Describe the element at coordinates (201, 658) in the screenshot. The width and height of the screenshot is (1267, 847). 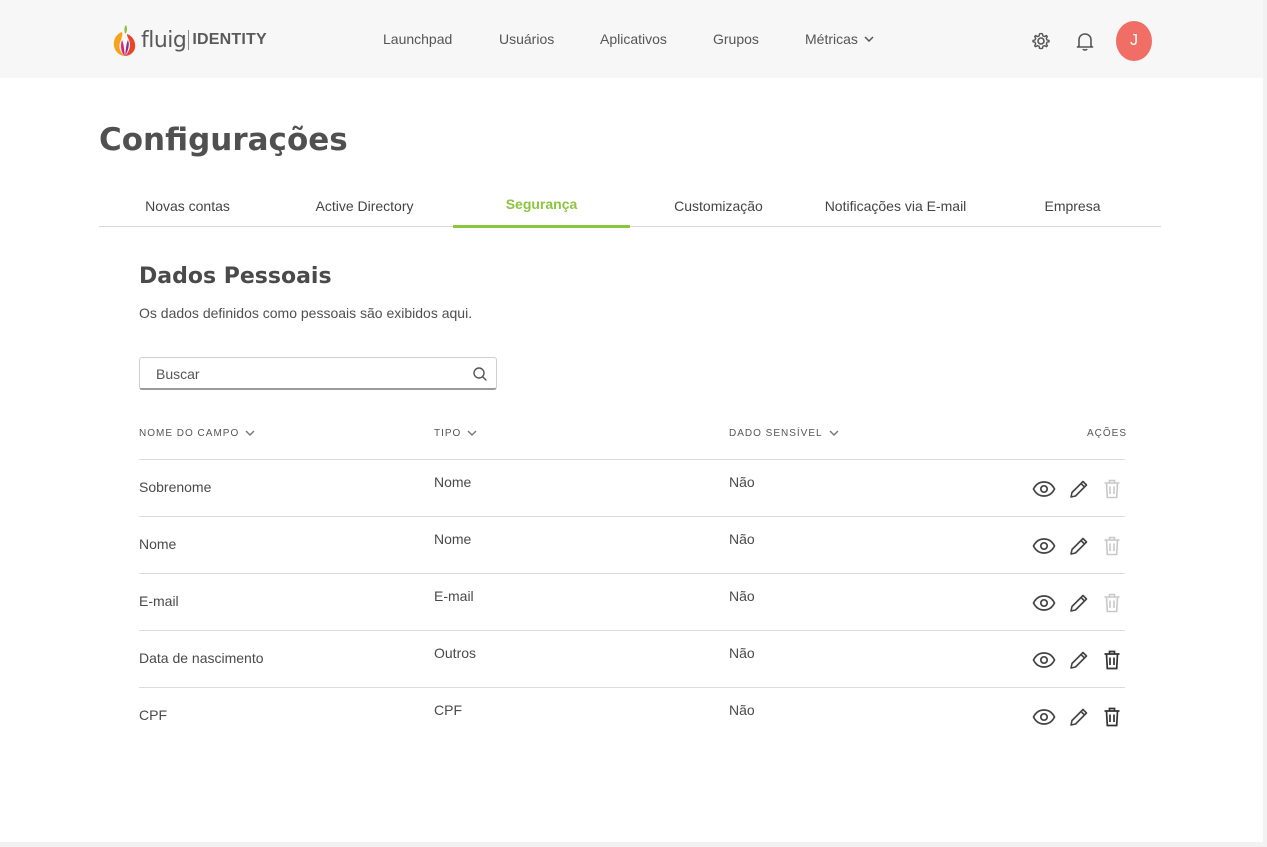
I see `cell-field-name: Data de nascimento` at that location.